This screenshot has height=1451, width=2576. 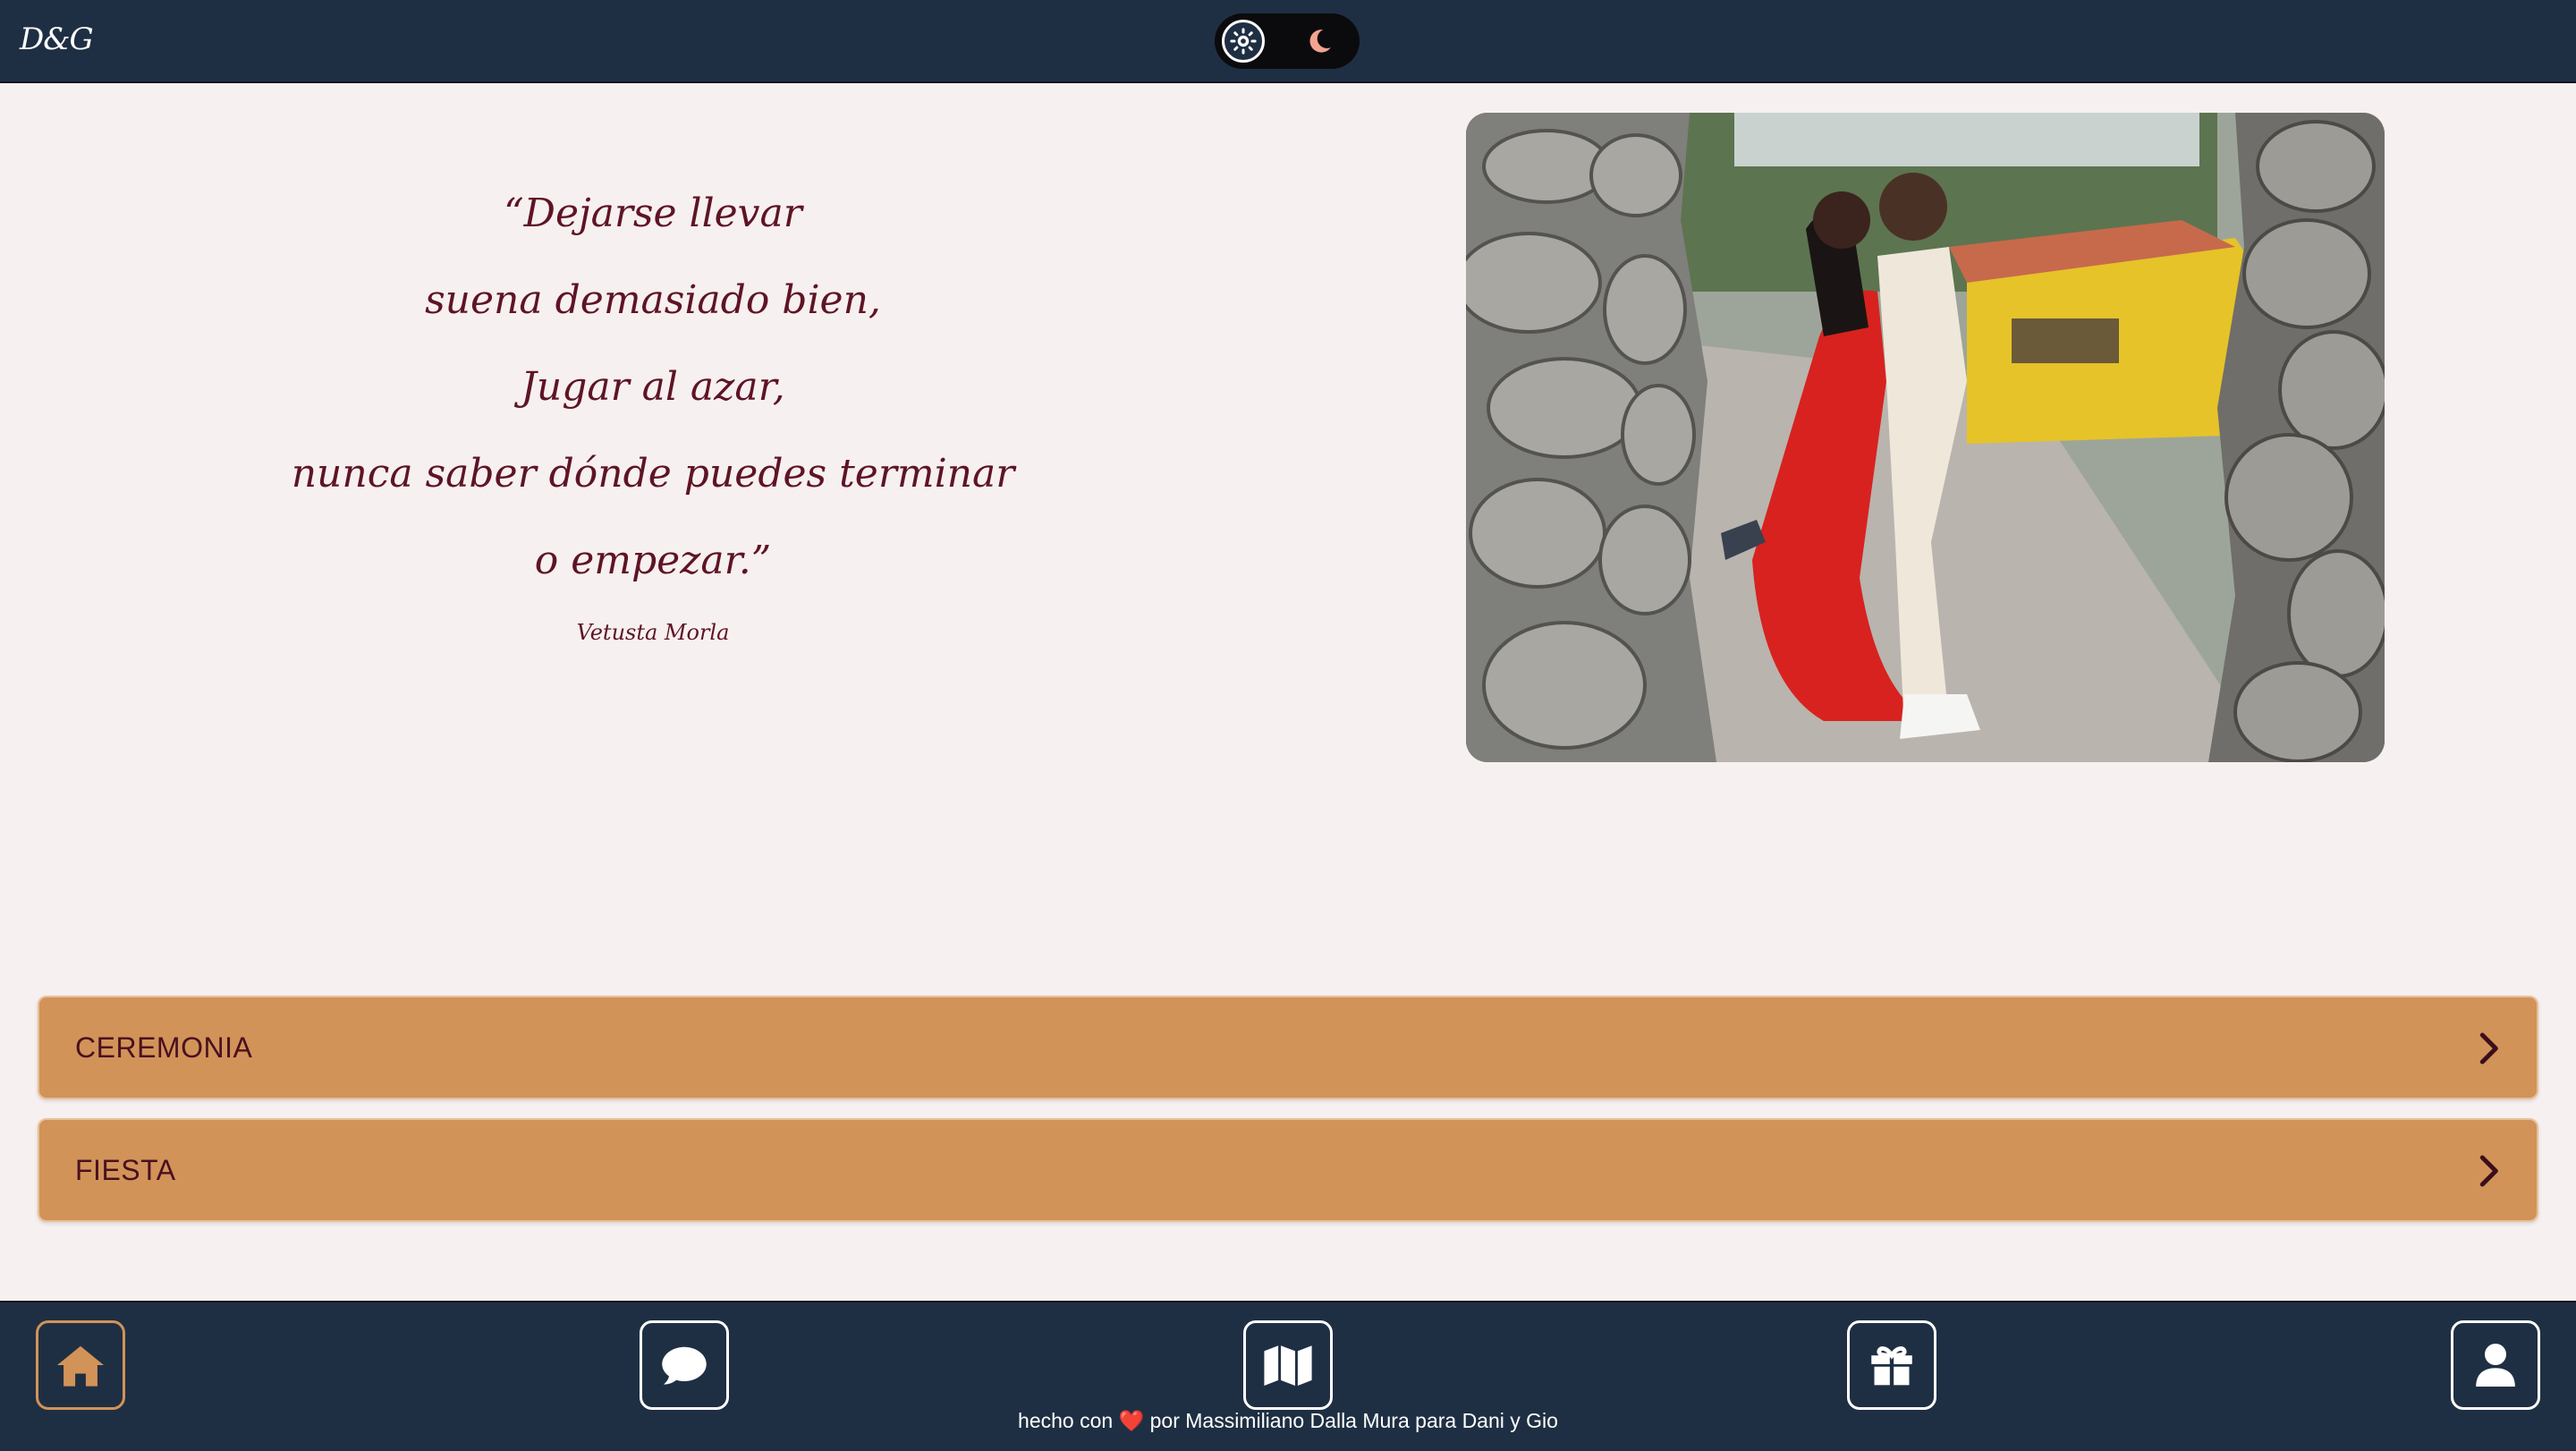 I want to click on accordion-ceremonia: CEREMONIA, so click(x=1288, y=1047).